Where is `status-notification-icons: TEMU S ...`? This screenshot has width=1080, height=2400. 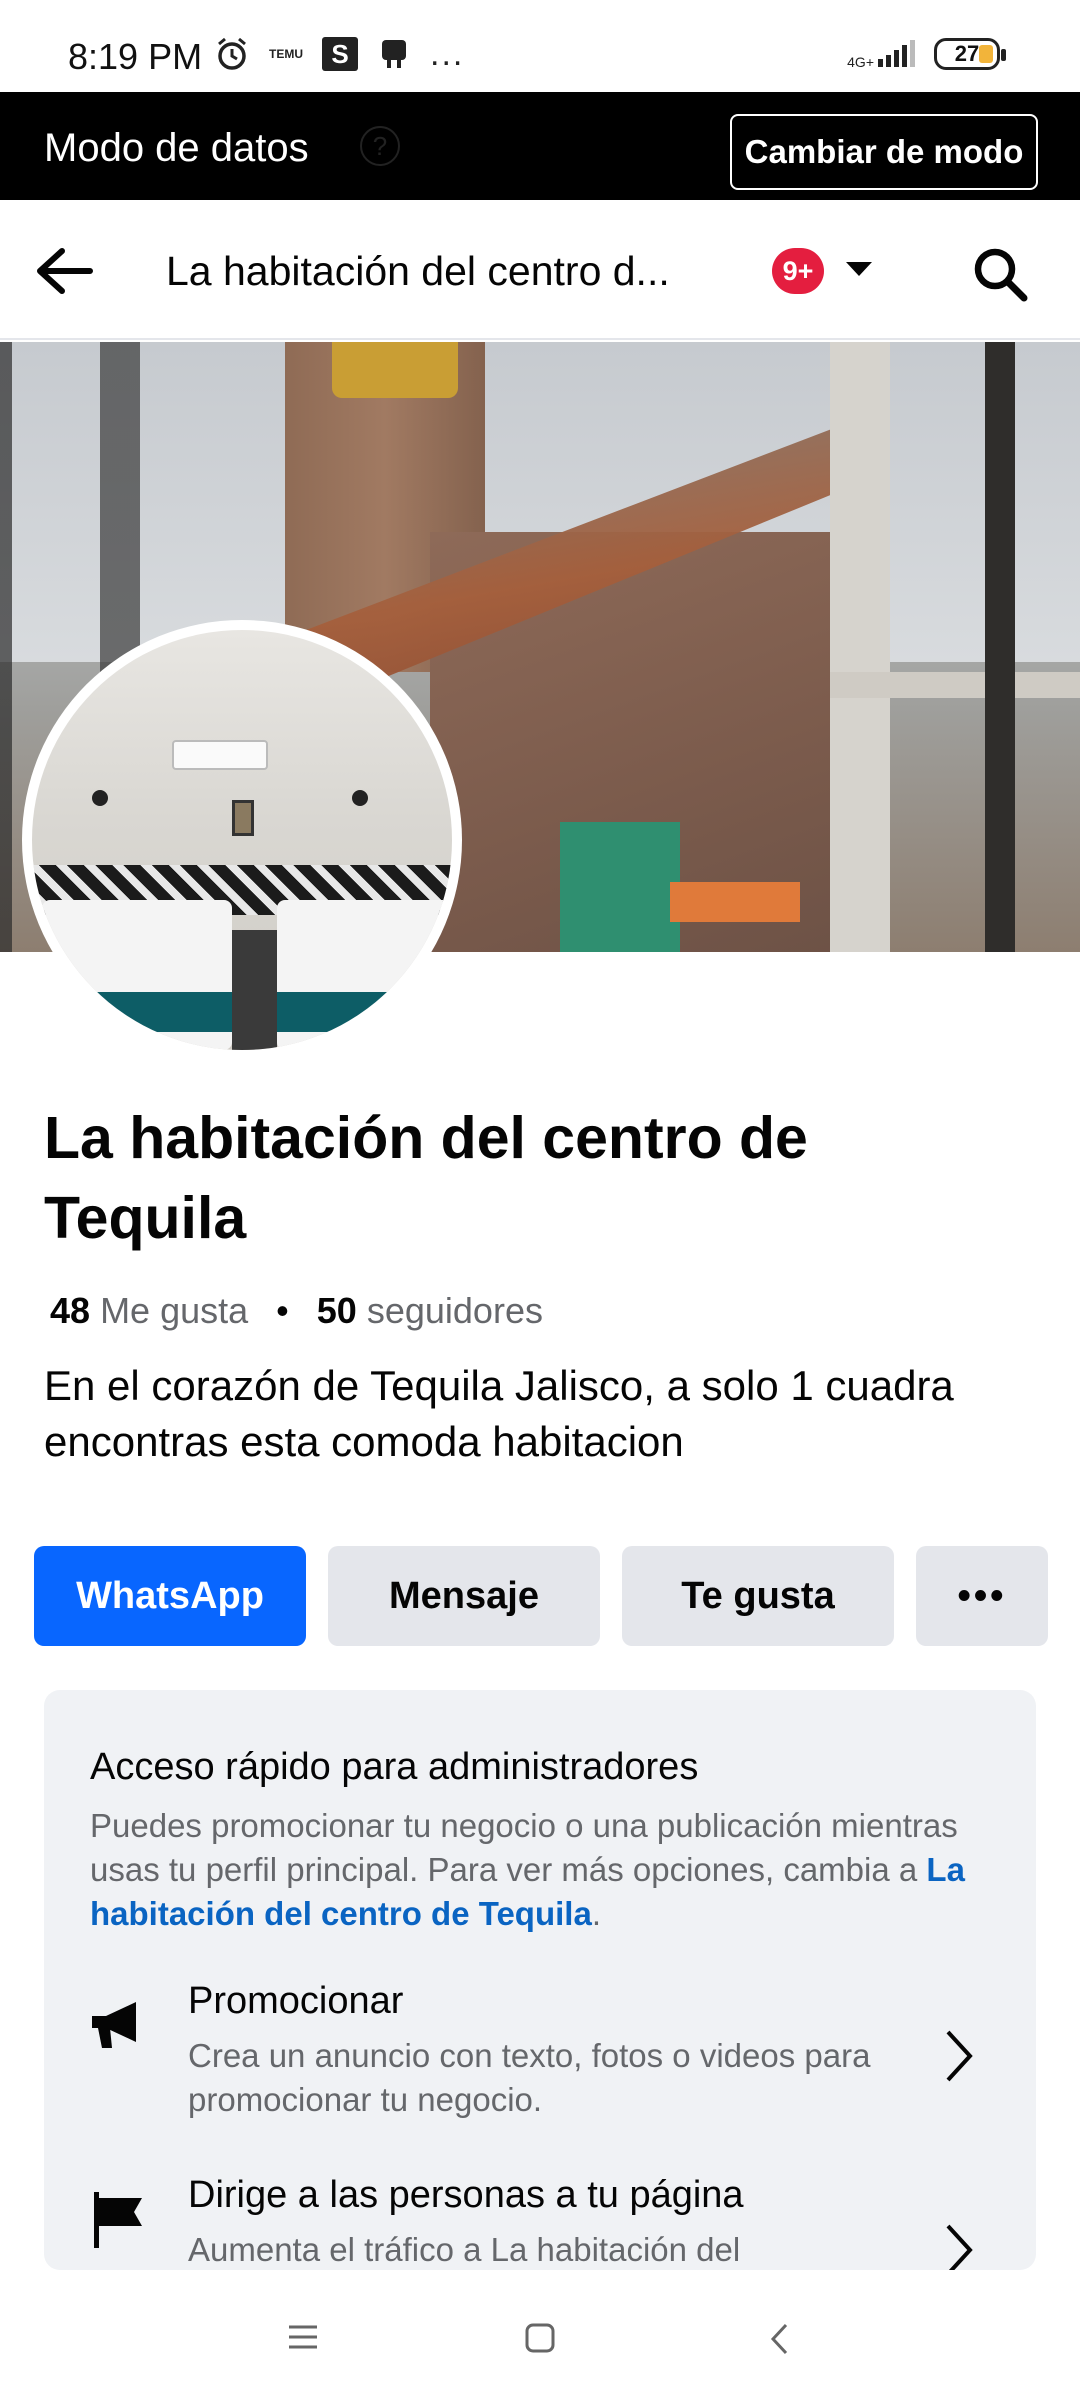
status-notification-icons: TEMU S ... is located at coordinates (339, 54).